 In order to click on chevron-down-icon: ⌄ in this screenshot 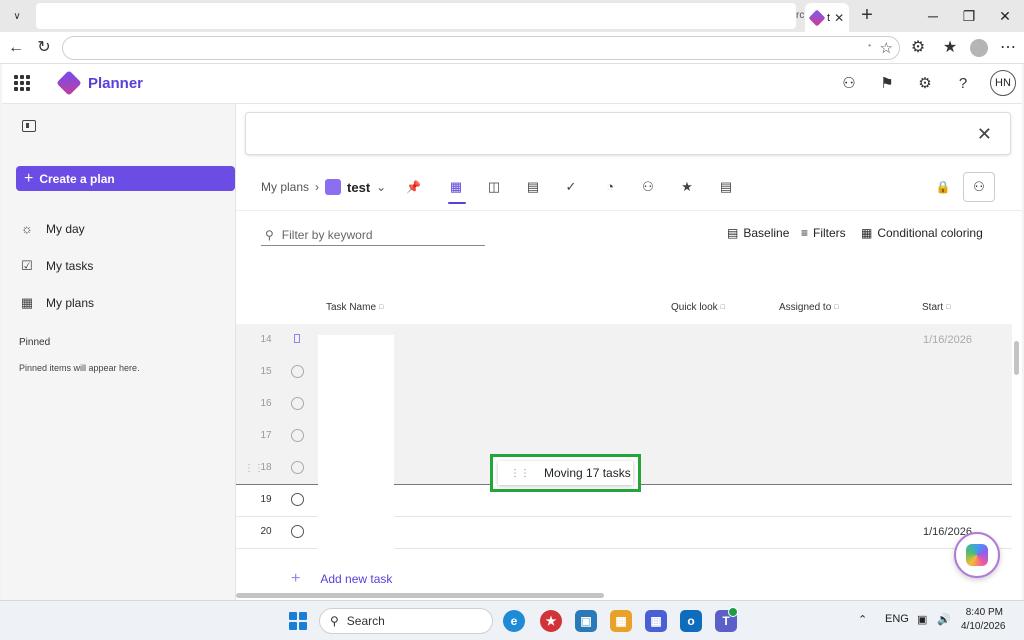, I will do `click(381, 187)`.